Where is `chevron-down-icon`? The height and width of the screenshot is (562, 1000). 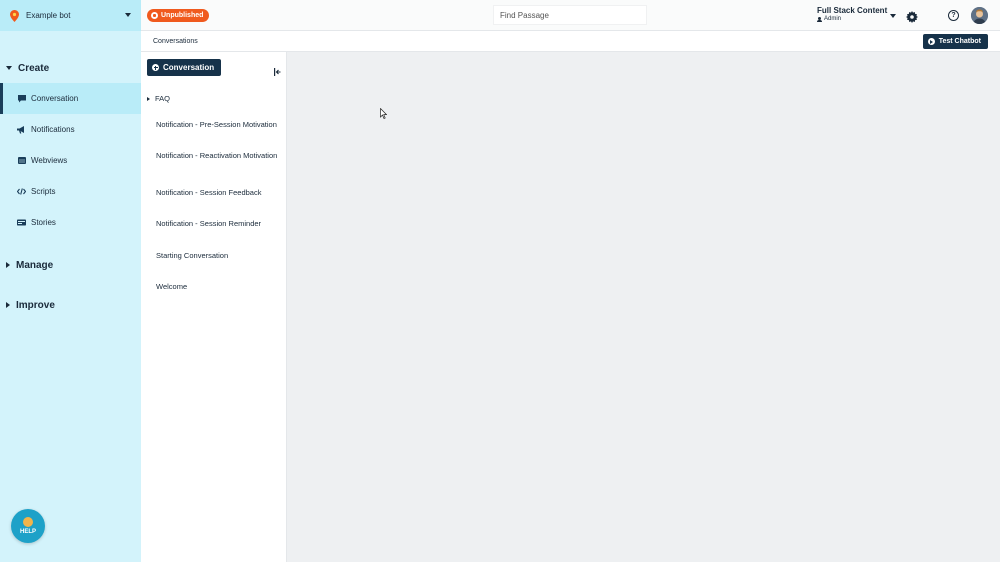 chevron-down-icon is located at coordinates (128, 15).